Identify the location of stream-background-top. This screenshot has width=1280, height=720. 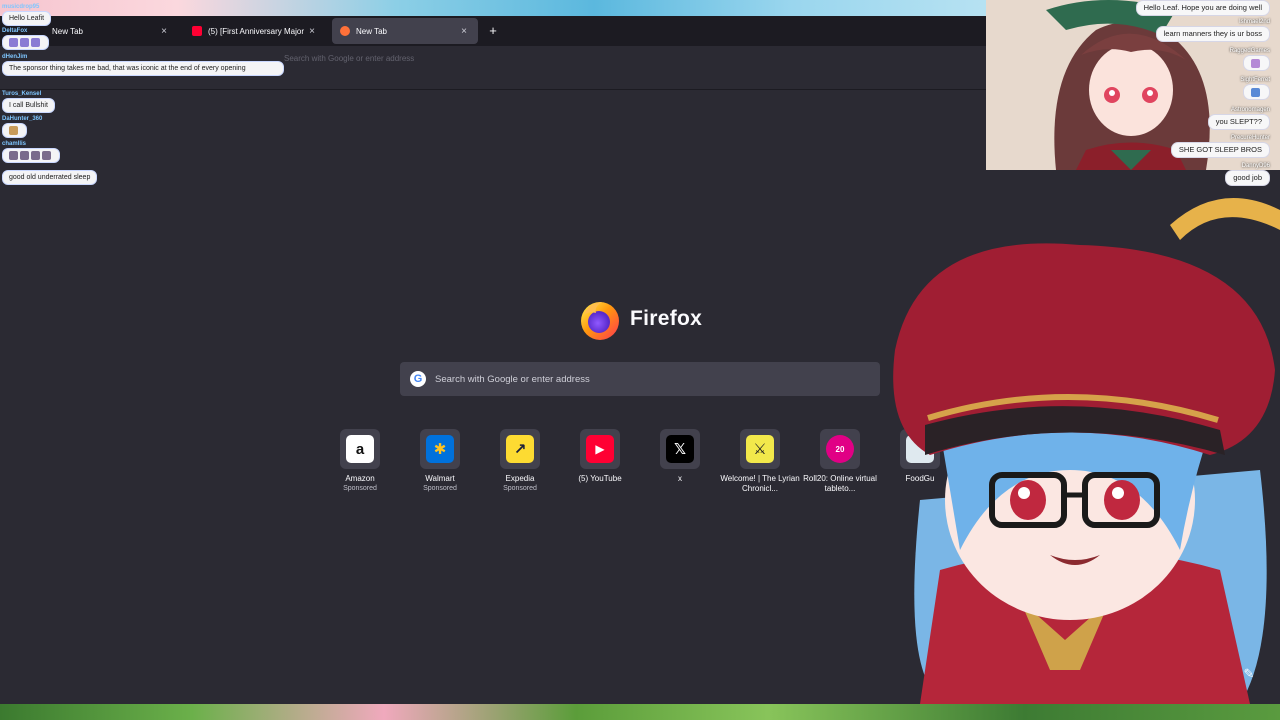
(495, 8).